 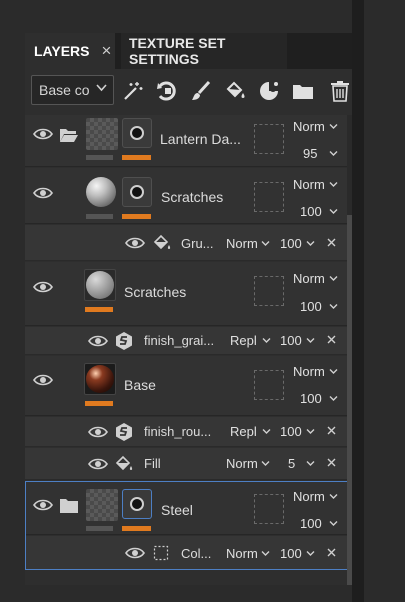 I want to click on opacity-value: 5, so click(x=291, y=463).